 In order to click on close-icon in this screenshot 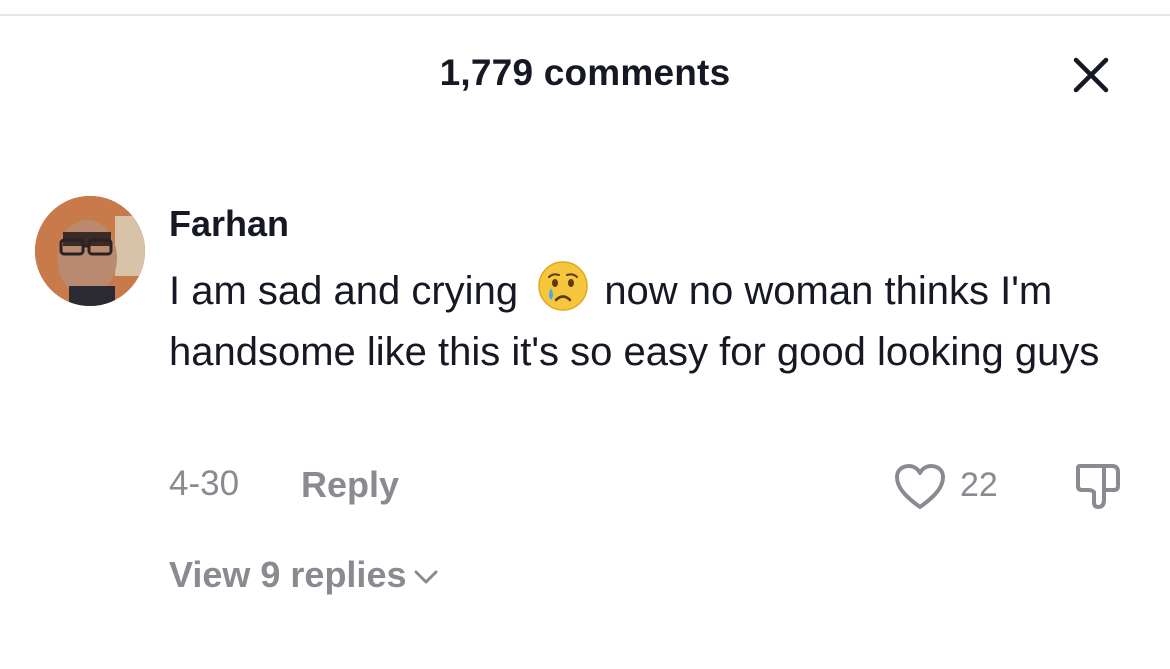, I will do `click(1091, 75)`.